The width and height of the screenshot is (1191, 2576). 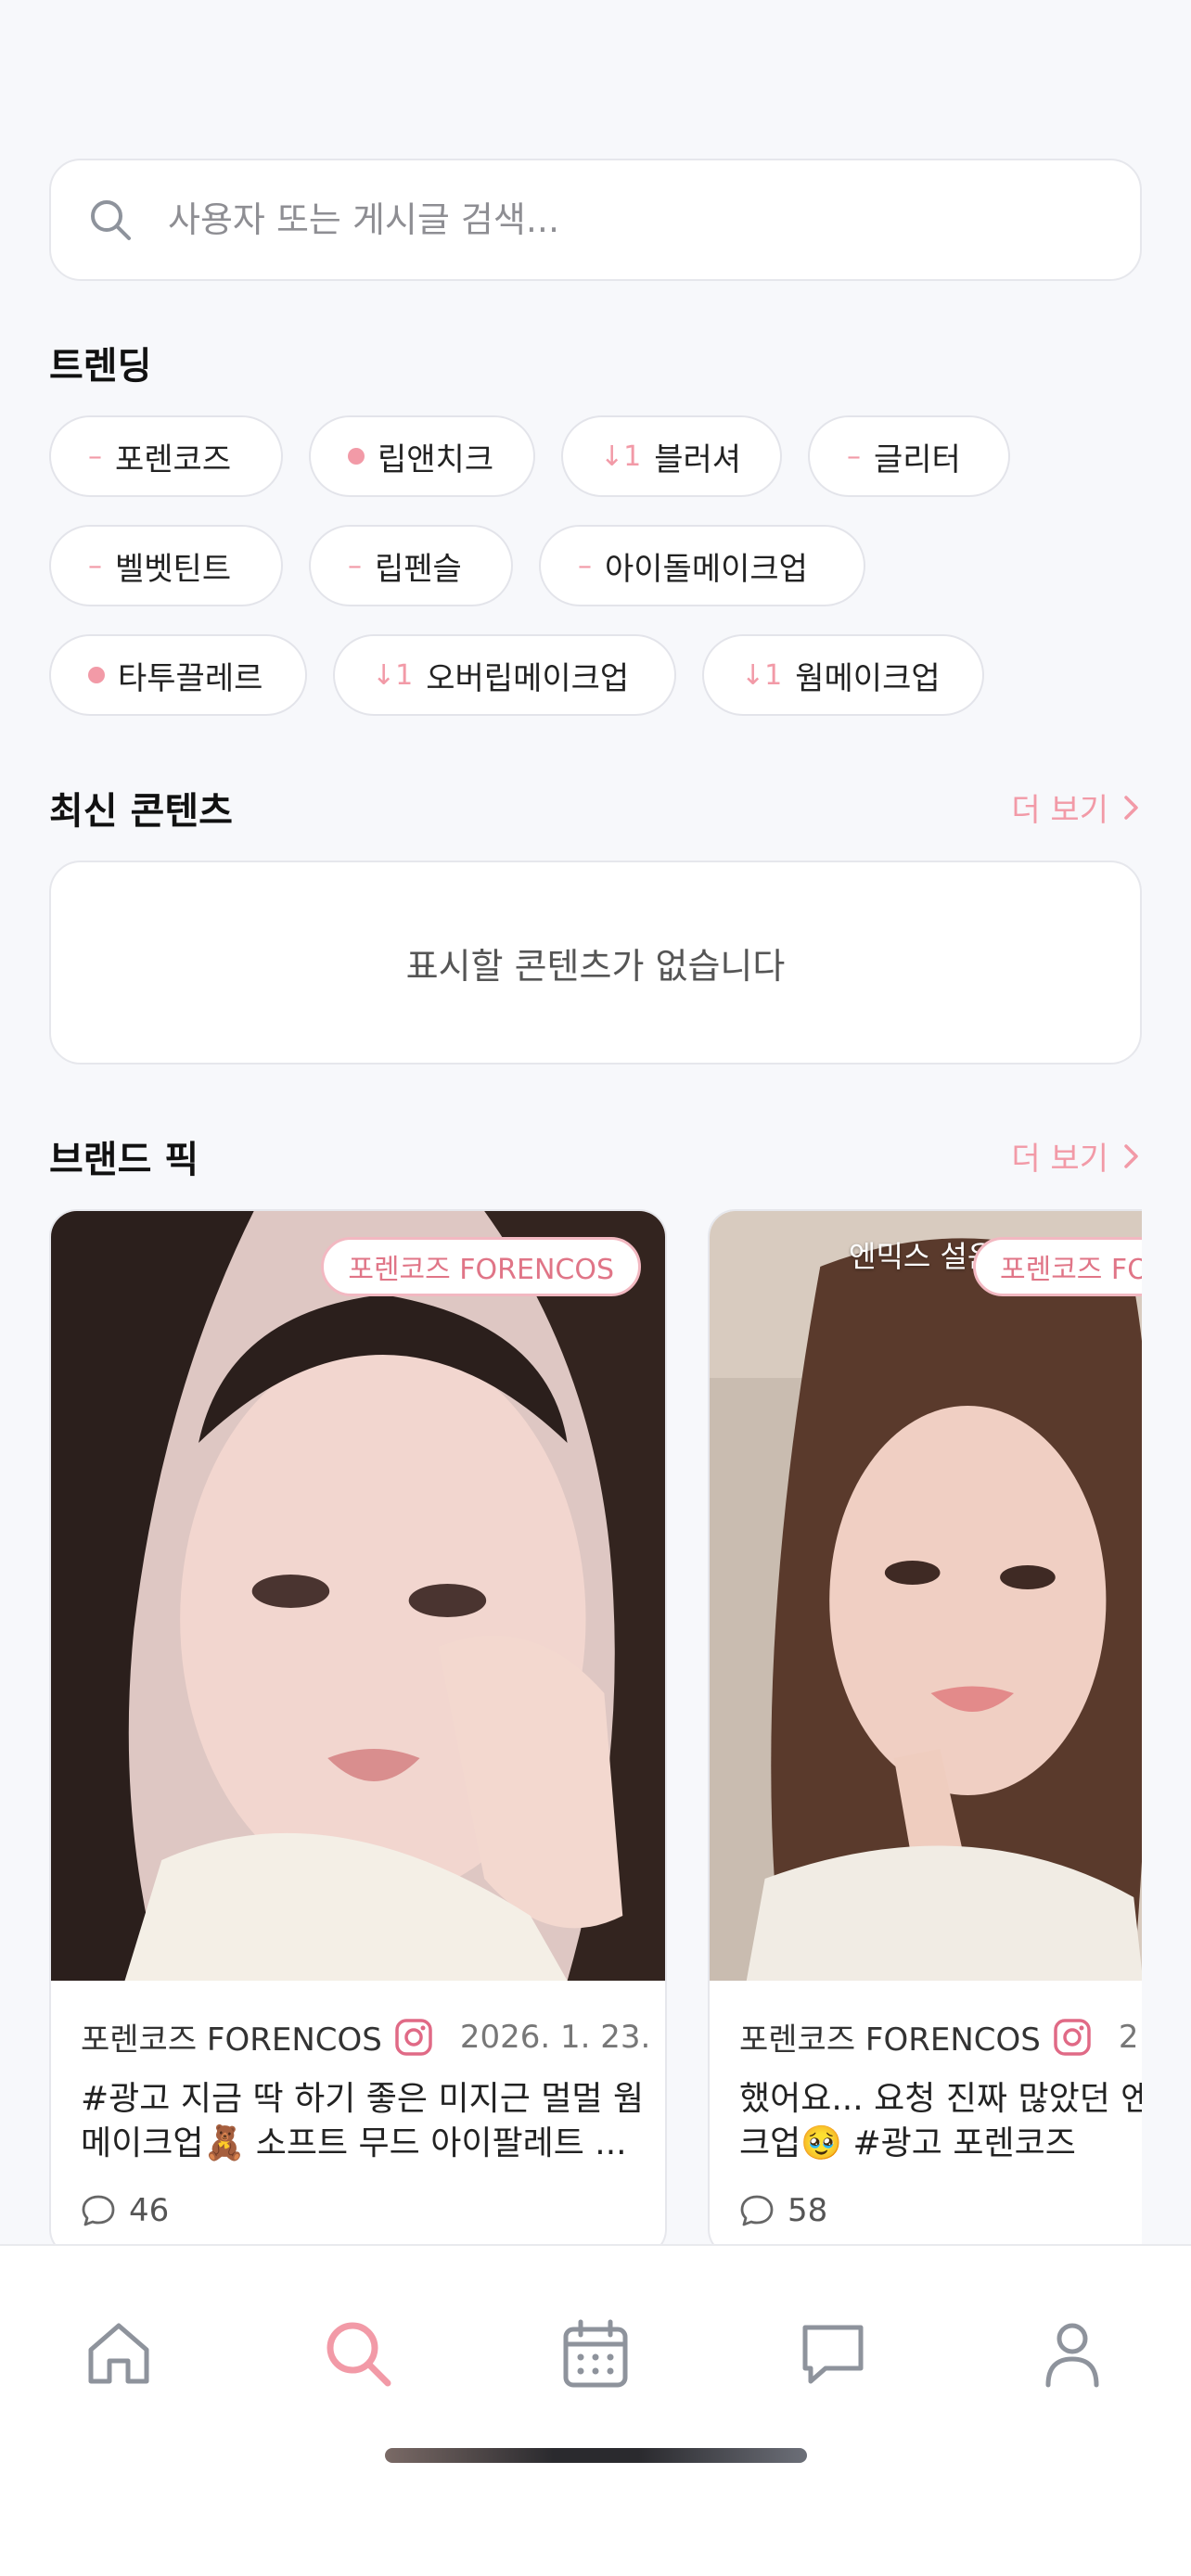 I want to click on brand-pick-title: 브랜드 픽, so click(x=124, y=1160).